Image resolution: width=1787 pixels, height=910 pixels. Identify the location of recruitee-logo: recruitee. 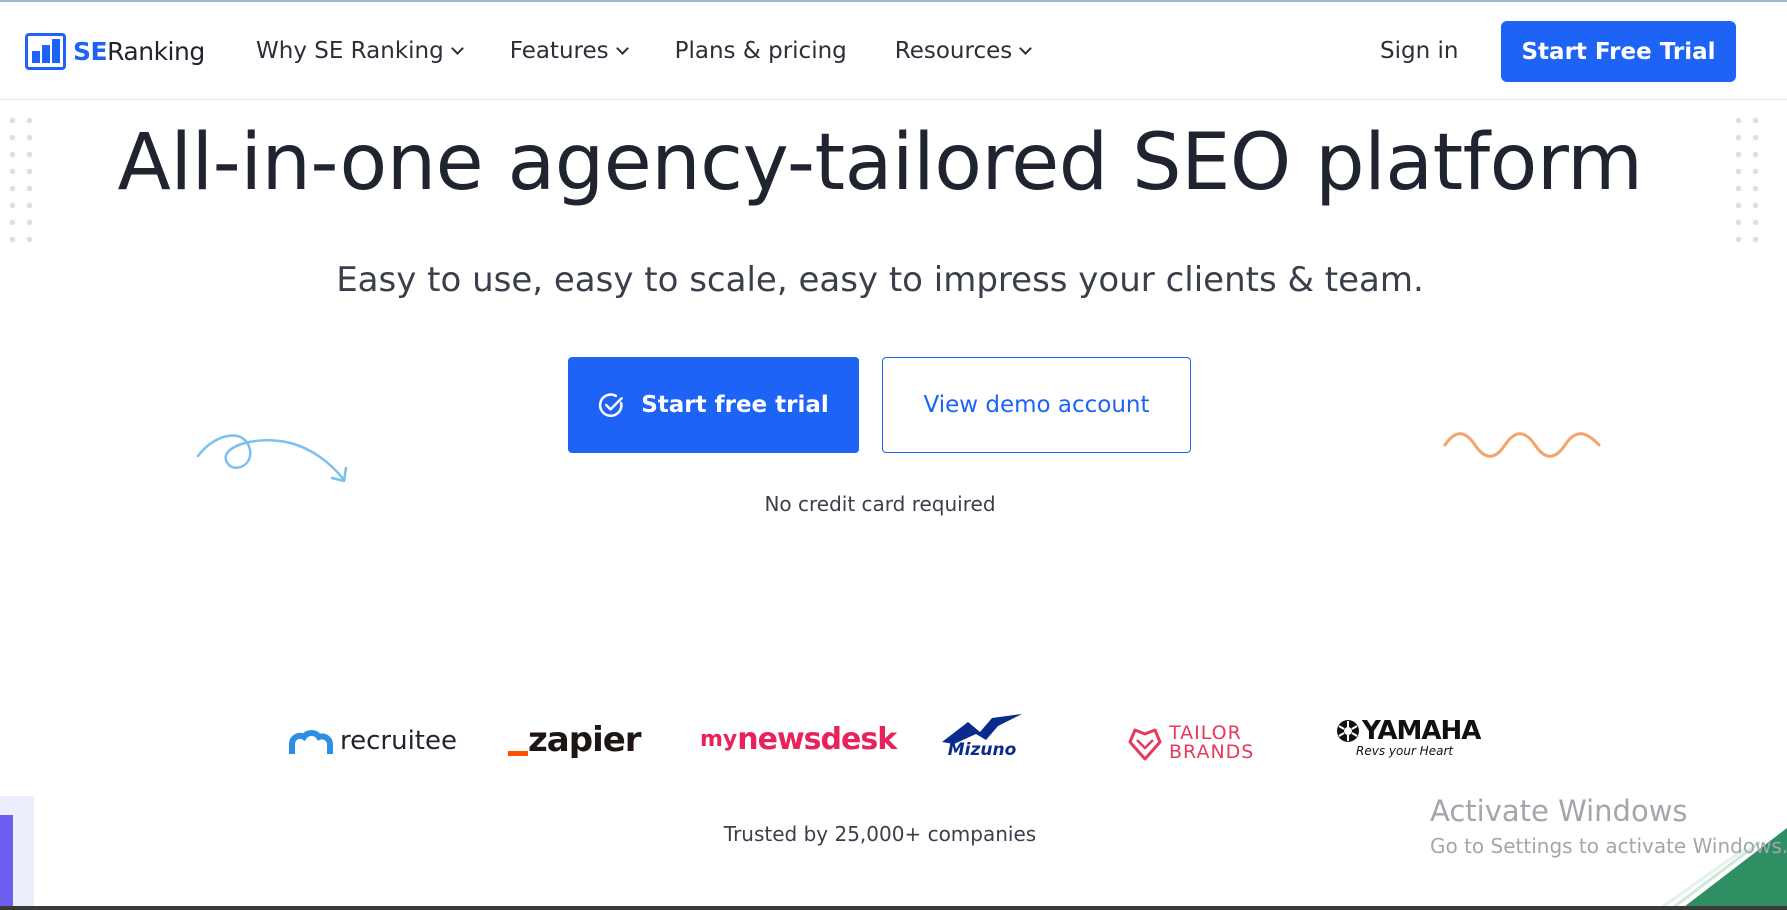
(372, 741).